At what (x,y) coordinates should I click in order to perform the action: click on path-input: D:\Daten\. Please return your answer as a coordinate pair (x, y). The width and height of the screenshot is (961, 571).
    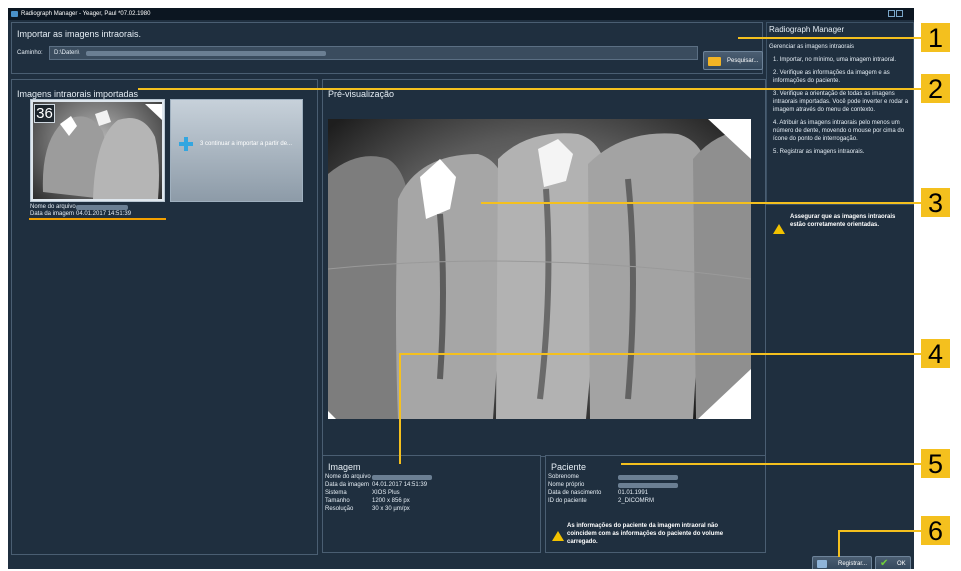
    Looking at the image, I should click on (373, 53).